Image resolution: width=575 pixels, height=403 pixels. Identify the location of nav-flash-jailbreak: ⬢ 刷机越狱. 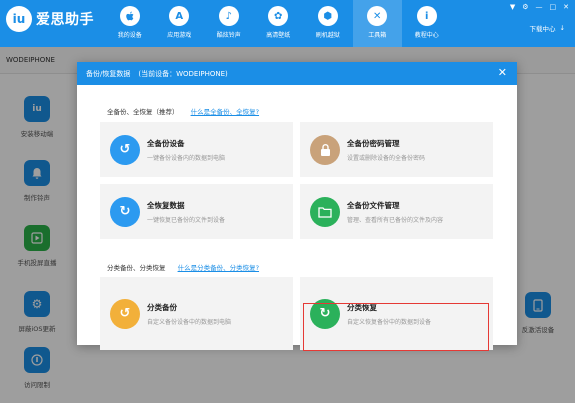
(328, 23).